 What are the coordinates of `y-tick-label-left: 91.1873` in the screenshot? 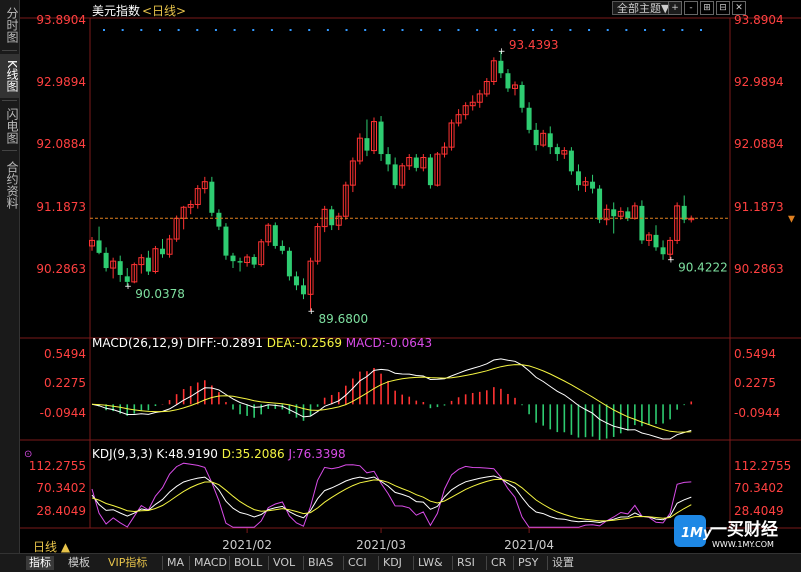 It's located at (61, 207).